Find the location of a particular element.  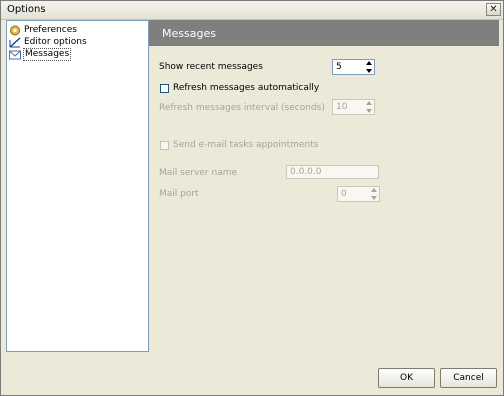

tree-item-preferences: Preferences is located at coordinates (43, 30).